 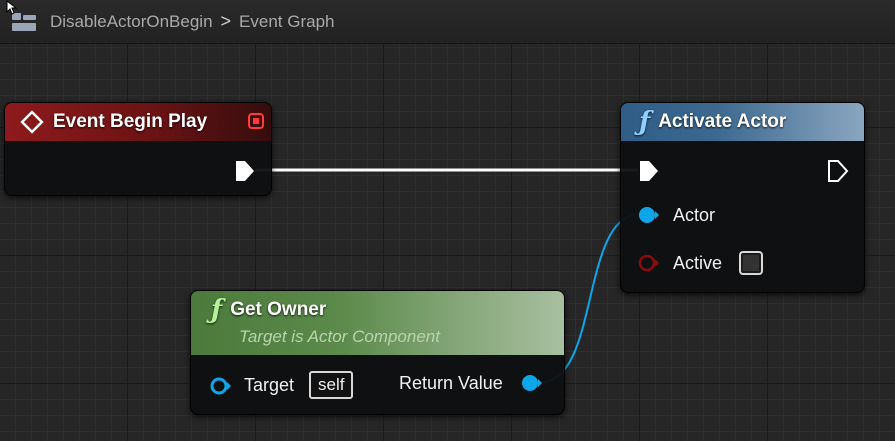 I want to click on activate-actor-header: ƒ Activate Actor, so click(x=742, y=122).